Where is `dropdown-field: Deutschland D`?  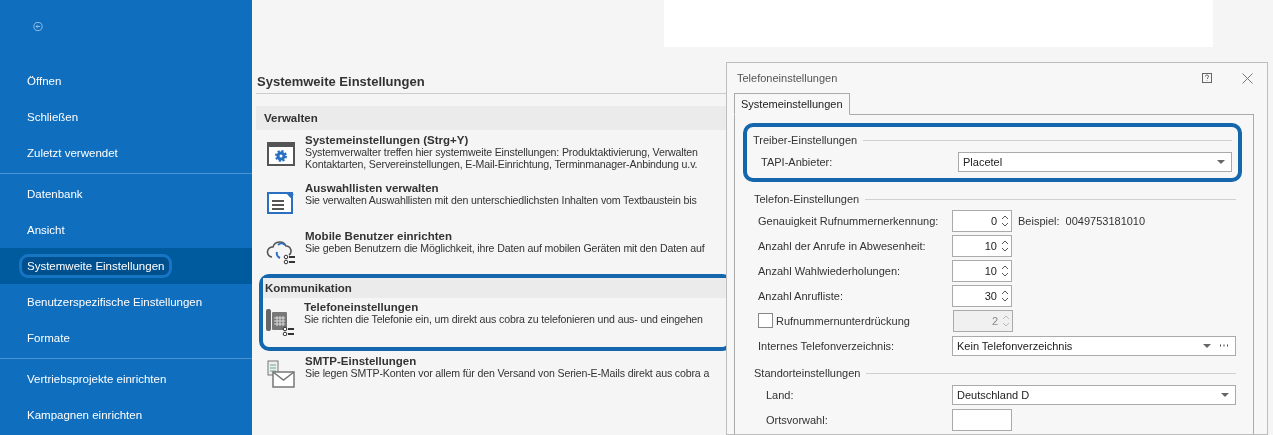 dropdown-field: Deutschland D is located at coordinates (1094, 394).